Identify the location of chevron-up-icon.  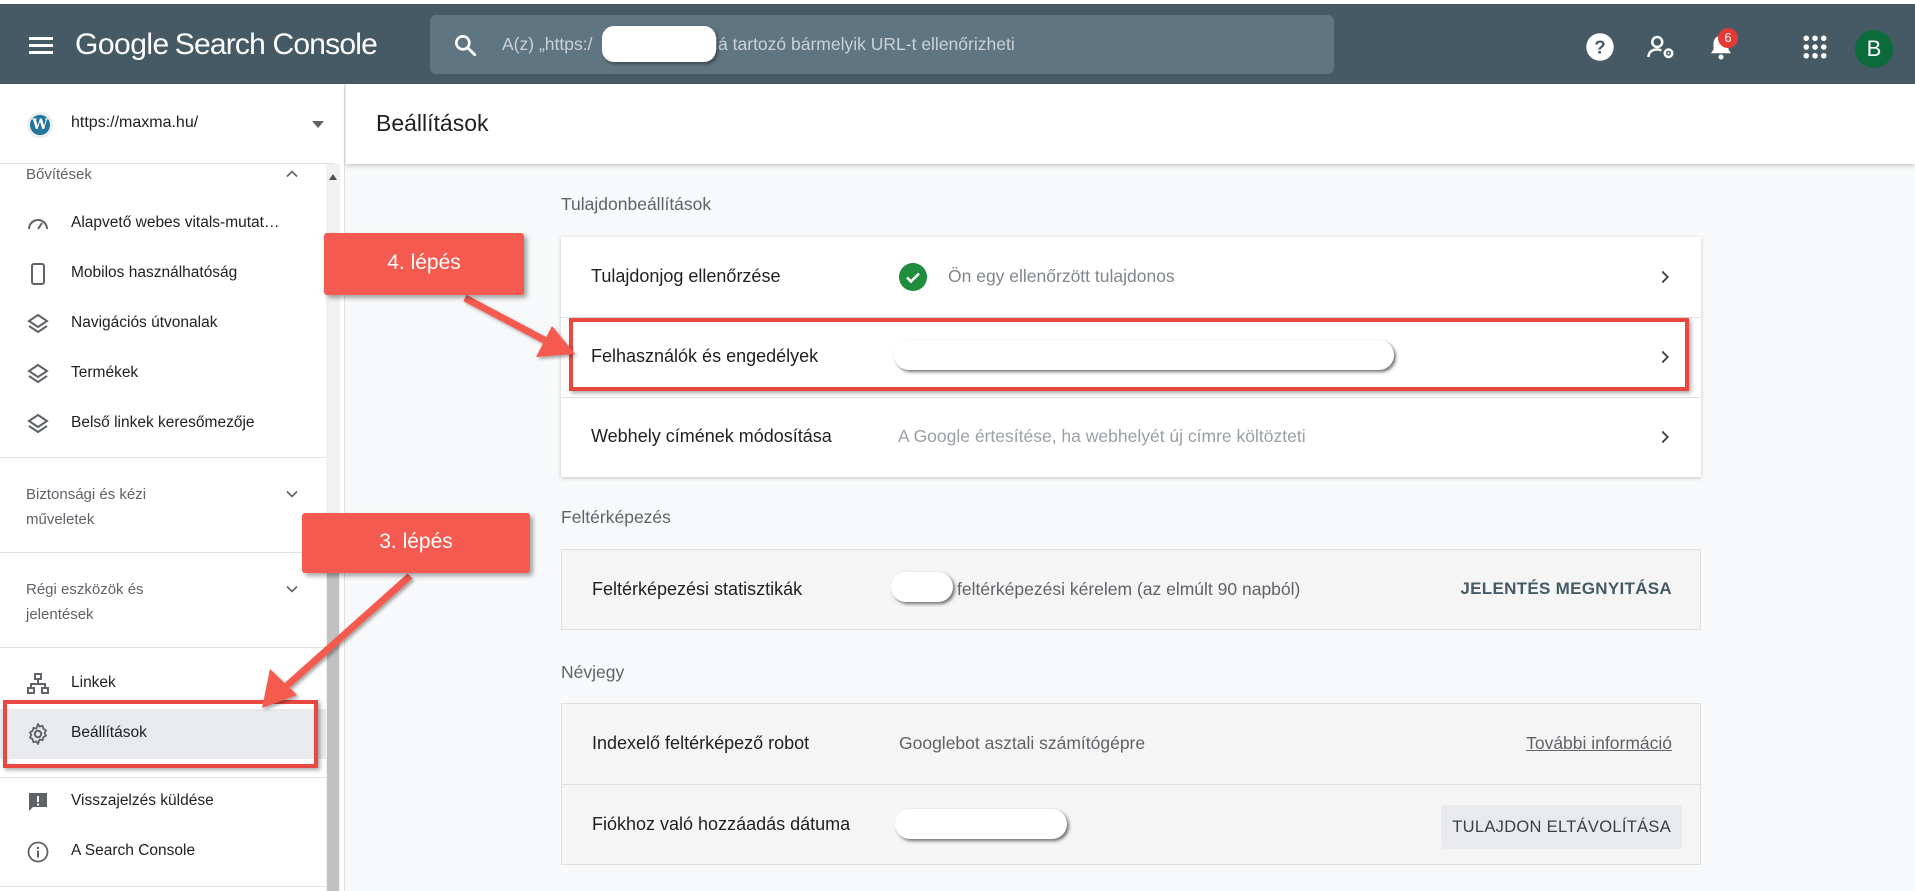
(292, 174).